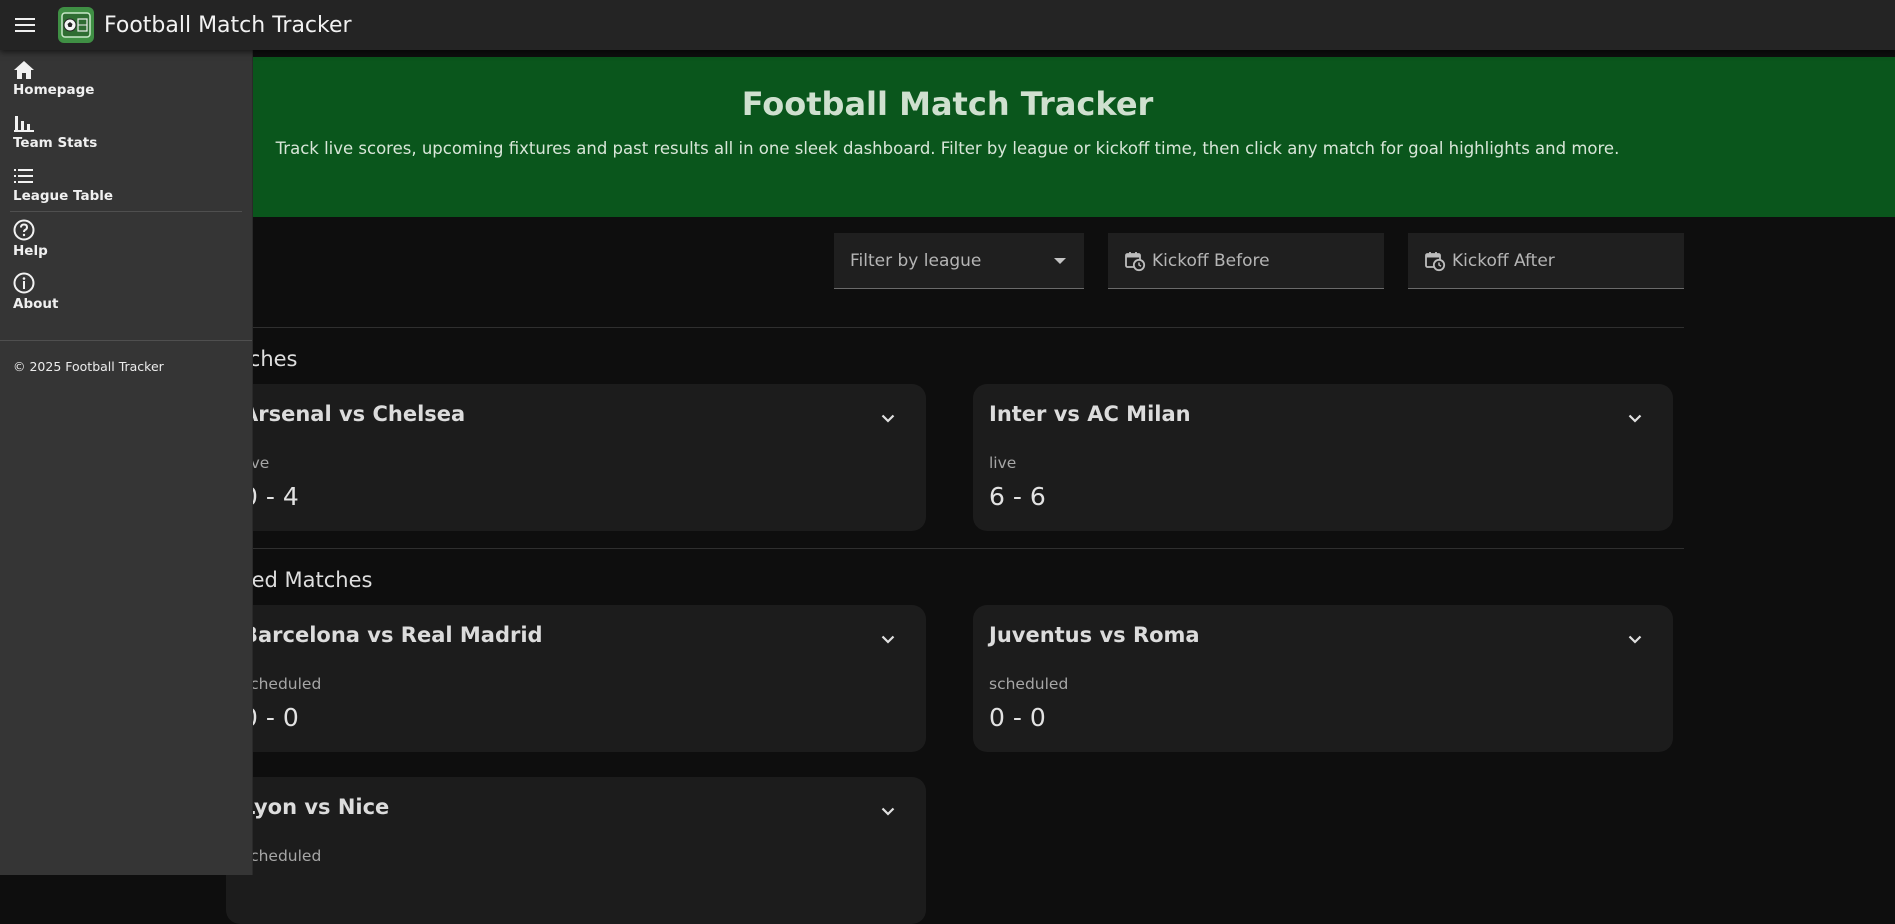 The height and width of the screenshot is (924, 1895). Describe the element at coordinates (947, 25) in the screenshot. I see `app-bar: Football Match Tracker` at that location.